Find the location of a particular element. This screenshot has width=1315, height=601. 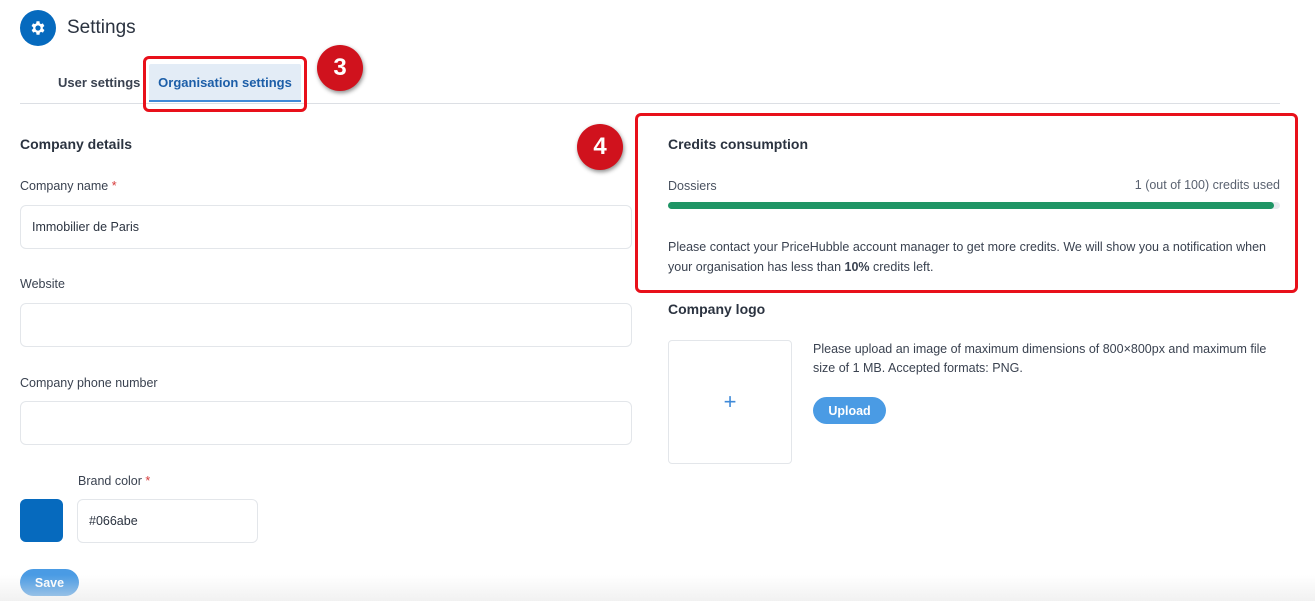

save-button: Save is located at coordinates (49, 582).